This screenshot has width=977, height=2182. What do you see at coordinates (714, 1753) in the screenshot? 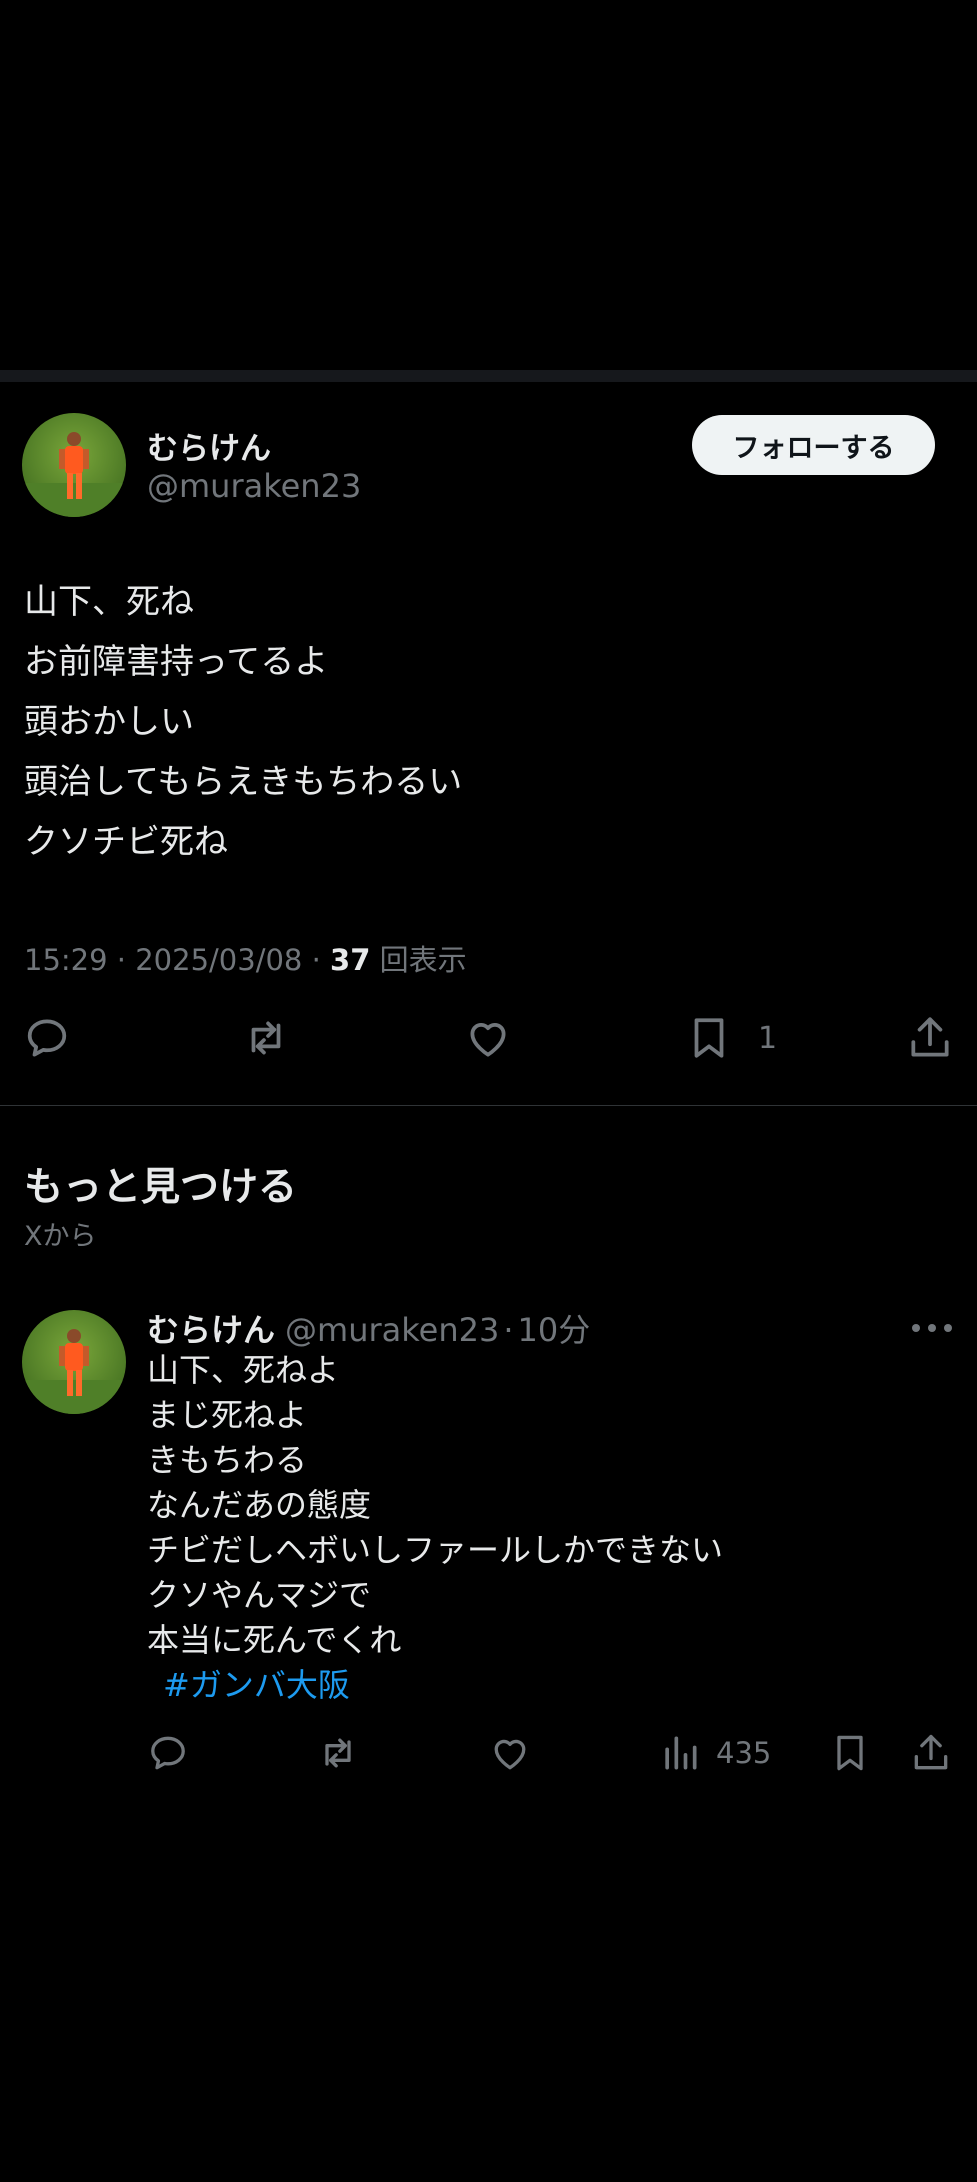
I see `views-button: 435` at bounding box center [714, 1753].